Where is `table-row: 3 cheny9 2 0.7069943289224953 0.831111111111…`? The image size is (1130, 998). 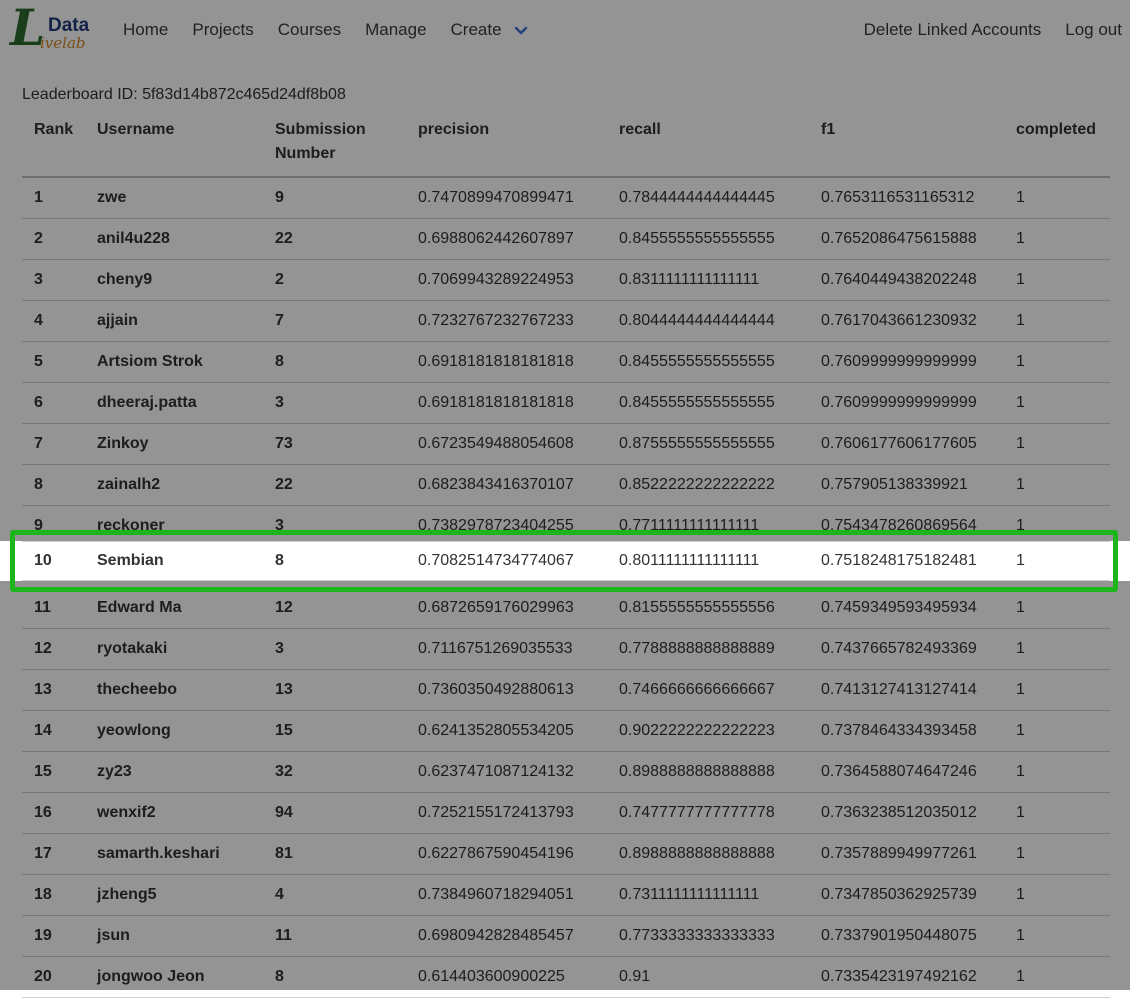 table-row: 3 cheny9 2 0.7069943289224953 0.831111111111… is located at coordinates (566, 280).